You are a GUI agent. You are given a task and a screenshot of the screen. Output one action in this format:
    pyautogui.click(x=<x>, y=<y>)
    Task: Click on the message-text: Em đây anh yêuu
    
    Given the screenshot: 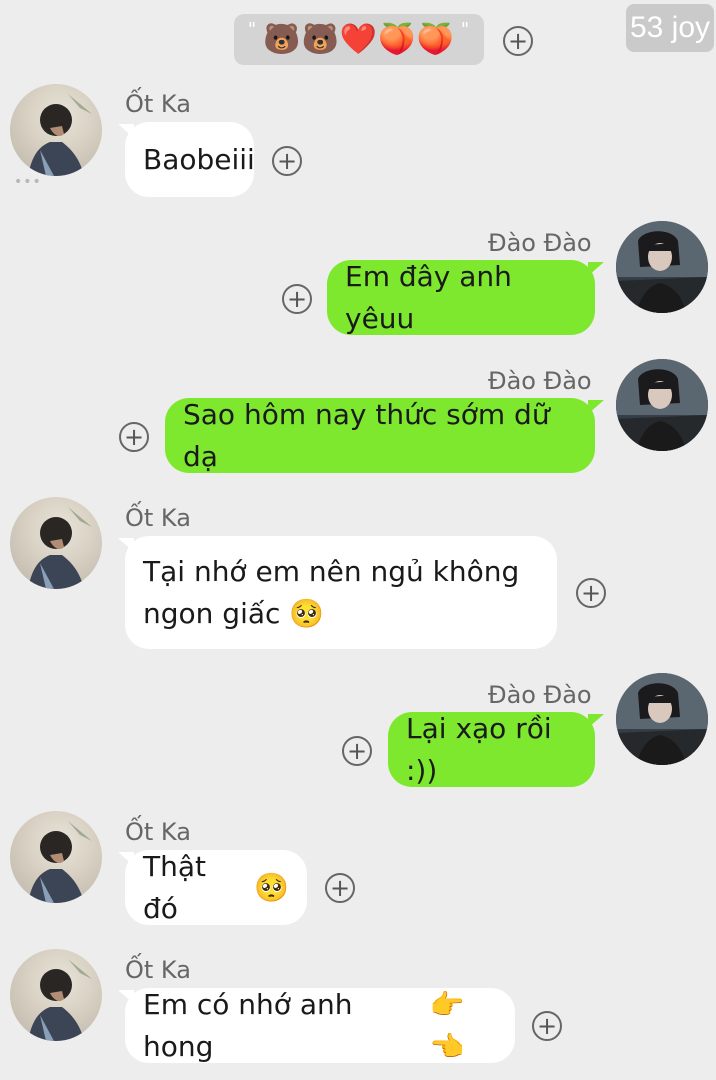 What is the action you would take?
    pyautogui.click(x=428, y=297)
    